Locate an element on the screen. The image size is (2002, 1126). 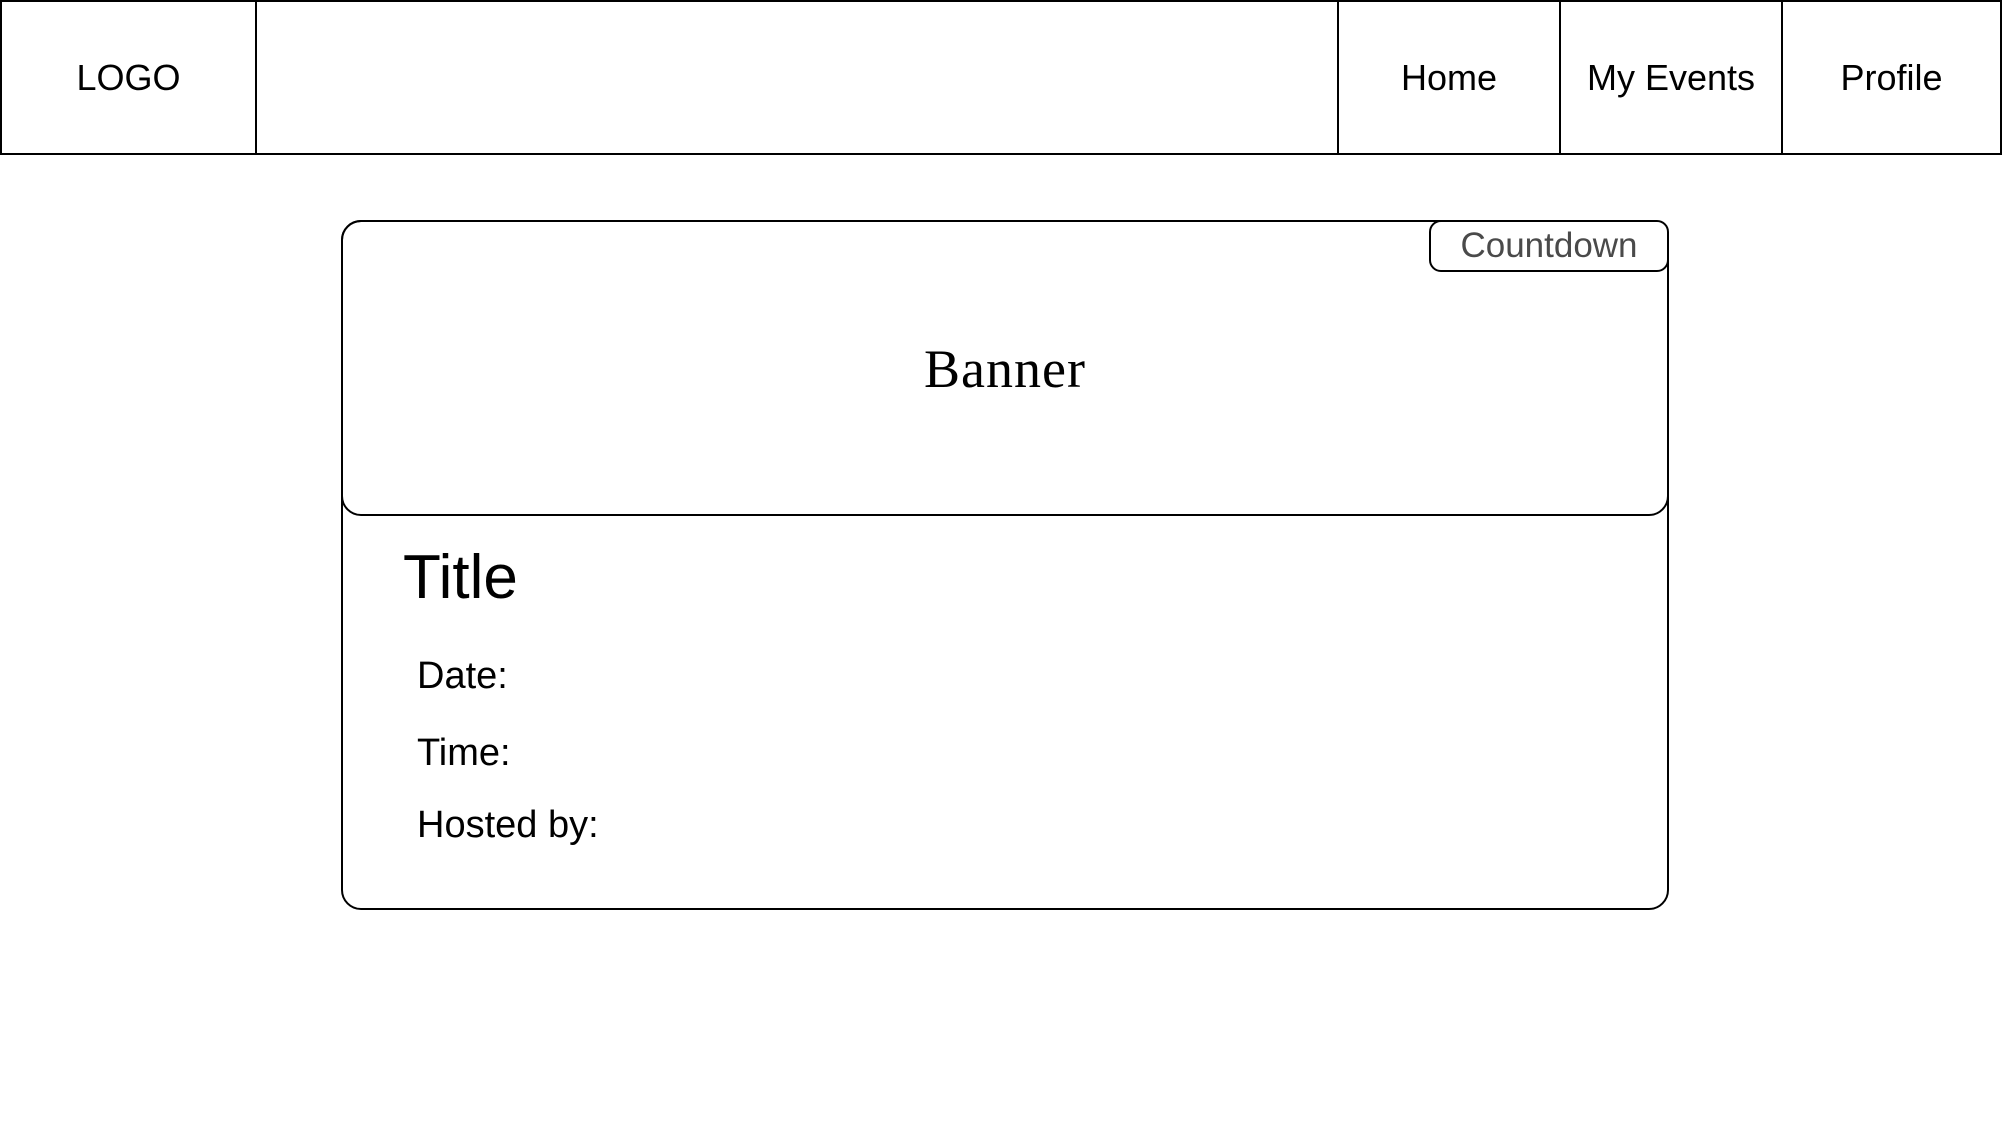
banner-label: Banner is located at coordinates (1005, 369).